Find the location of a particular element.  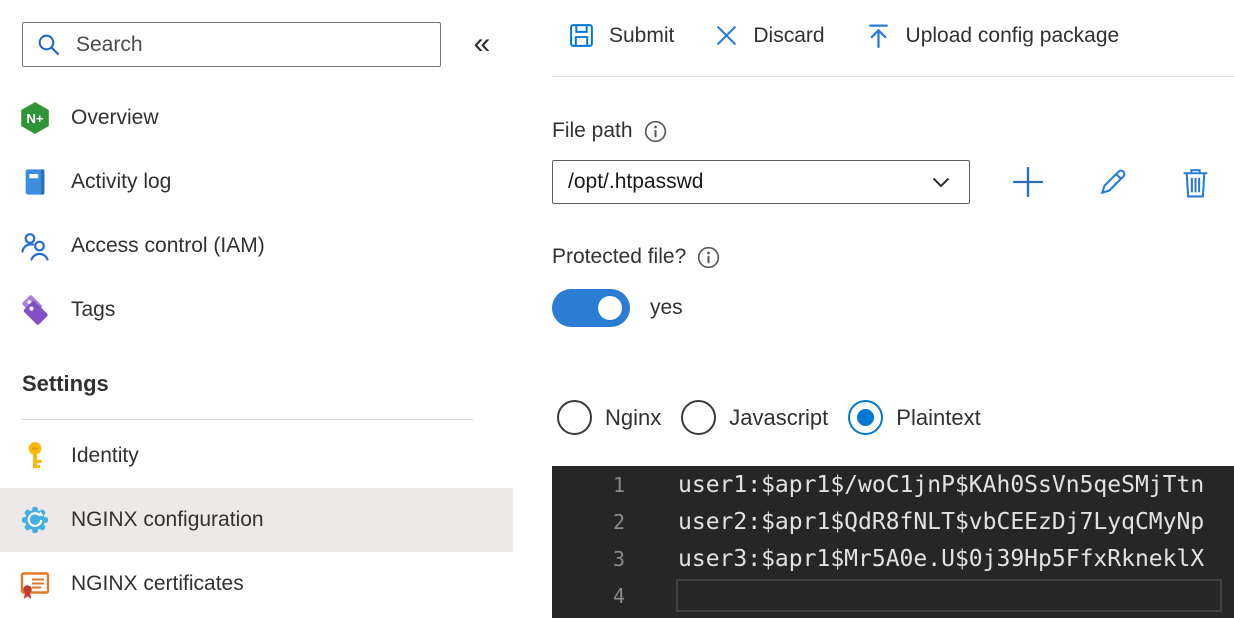

search-icon is located at coordinates (48, 44).